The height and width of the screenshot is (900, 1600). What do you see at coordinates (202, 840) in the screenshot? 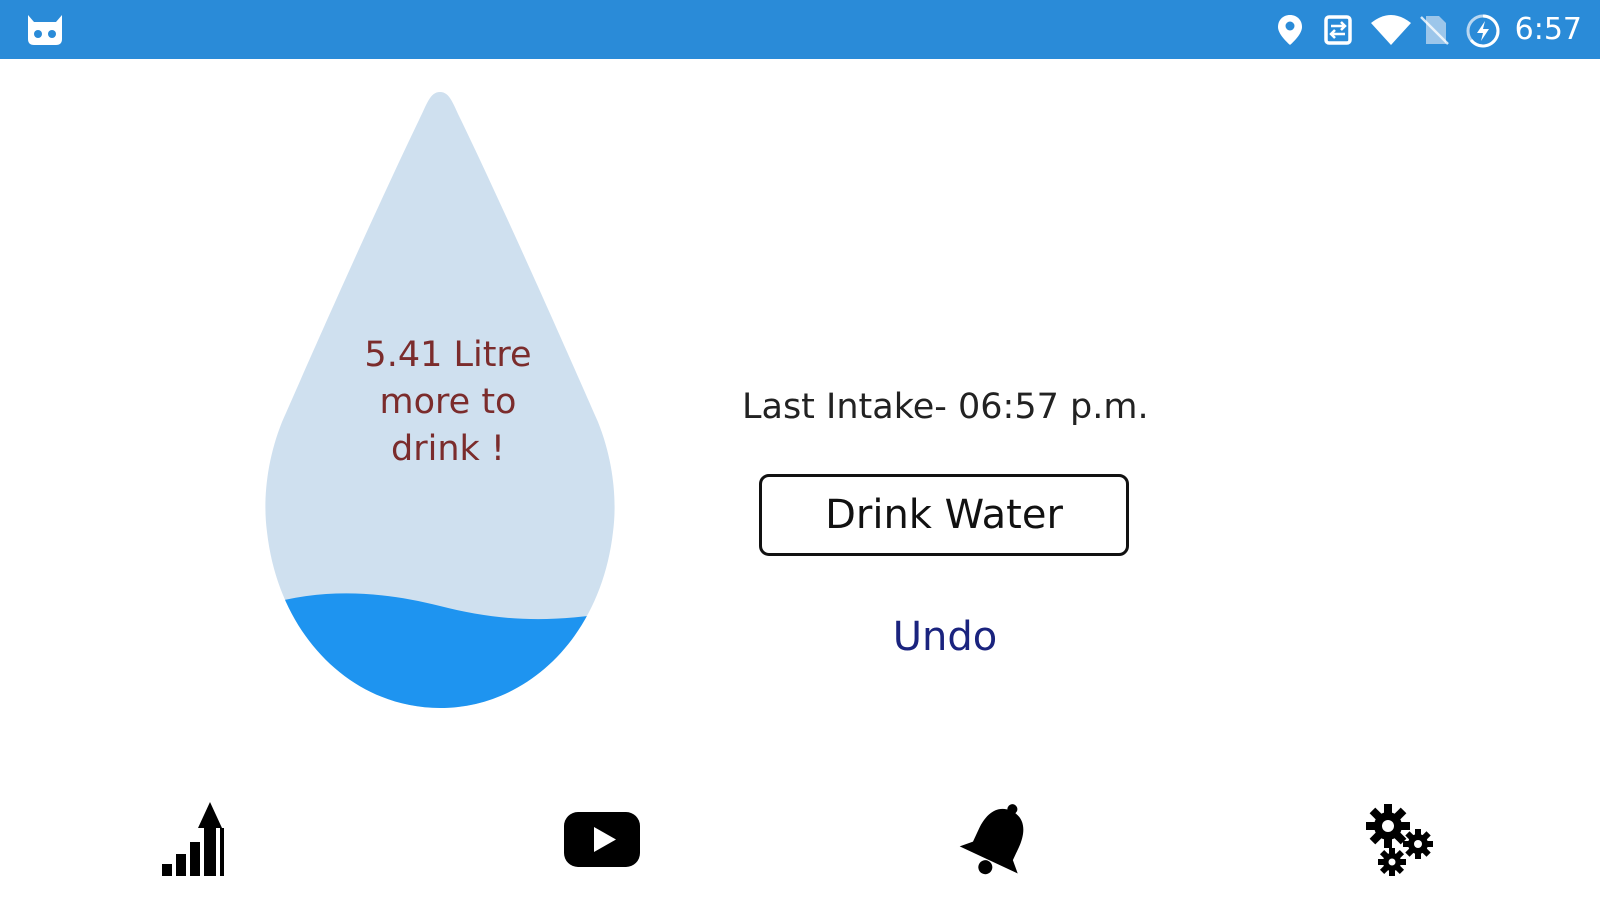
I see `stats-chart-icon` at bounding box center [202, 840].